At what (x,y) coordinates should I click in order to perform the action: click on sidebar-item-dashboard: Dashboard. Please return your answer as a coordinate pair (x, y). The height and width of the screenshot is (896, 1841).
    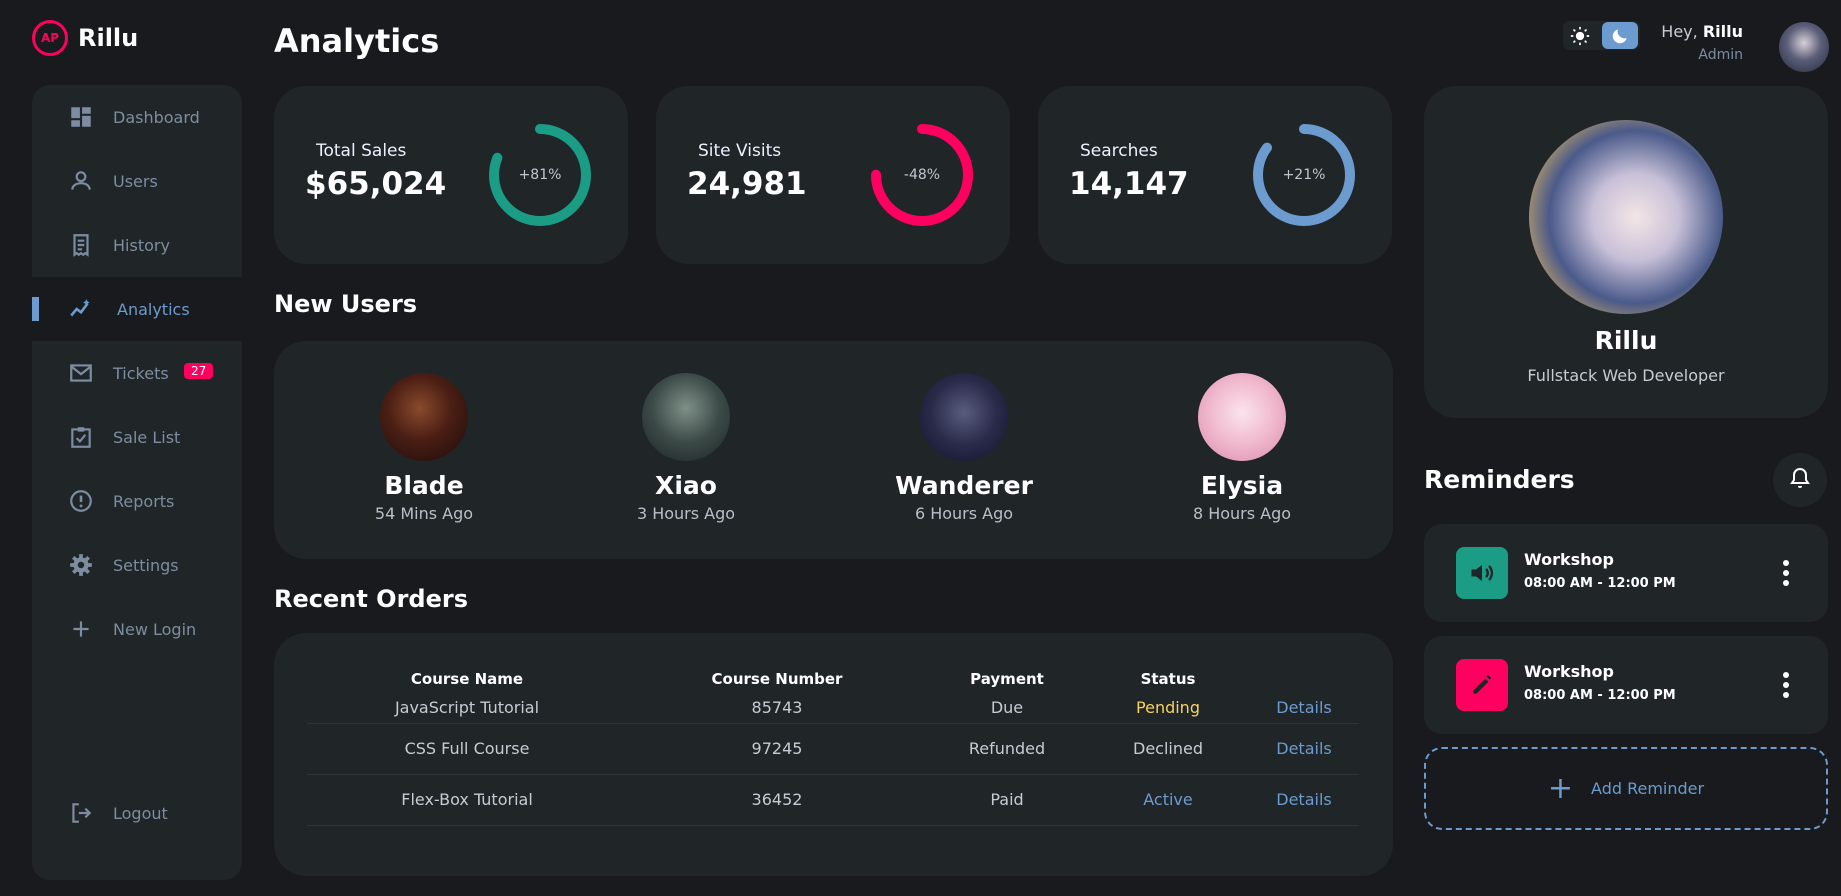
    Looking at the image, I should click on (137, 117).